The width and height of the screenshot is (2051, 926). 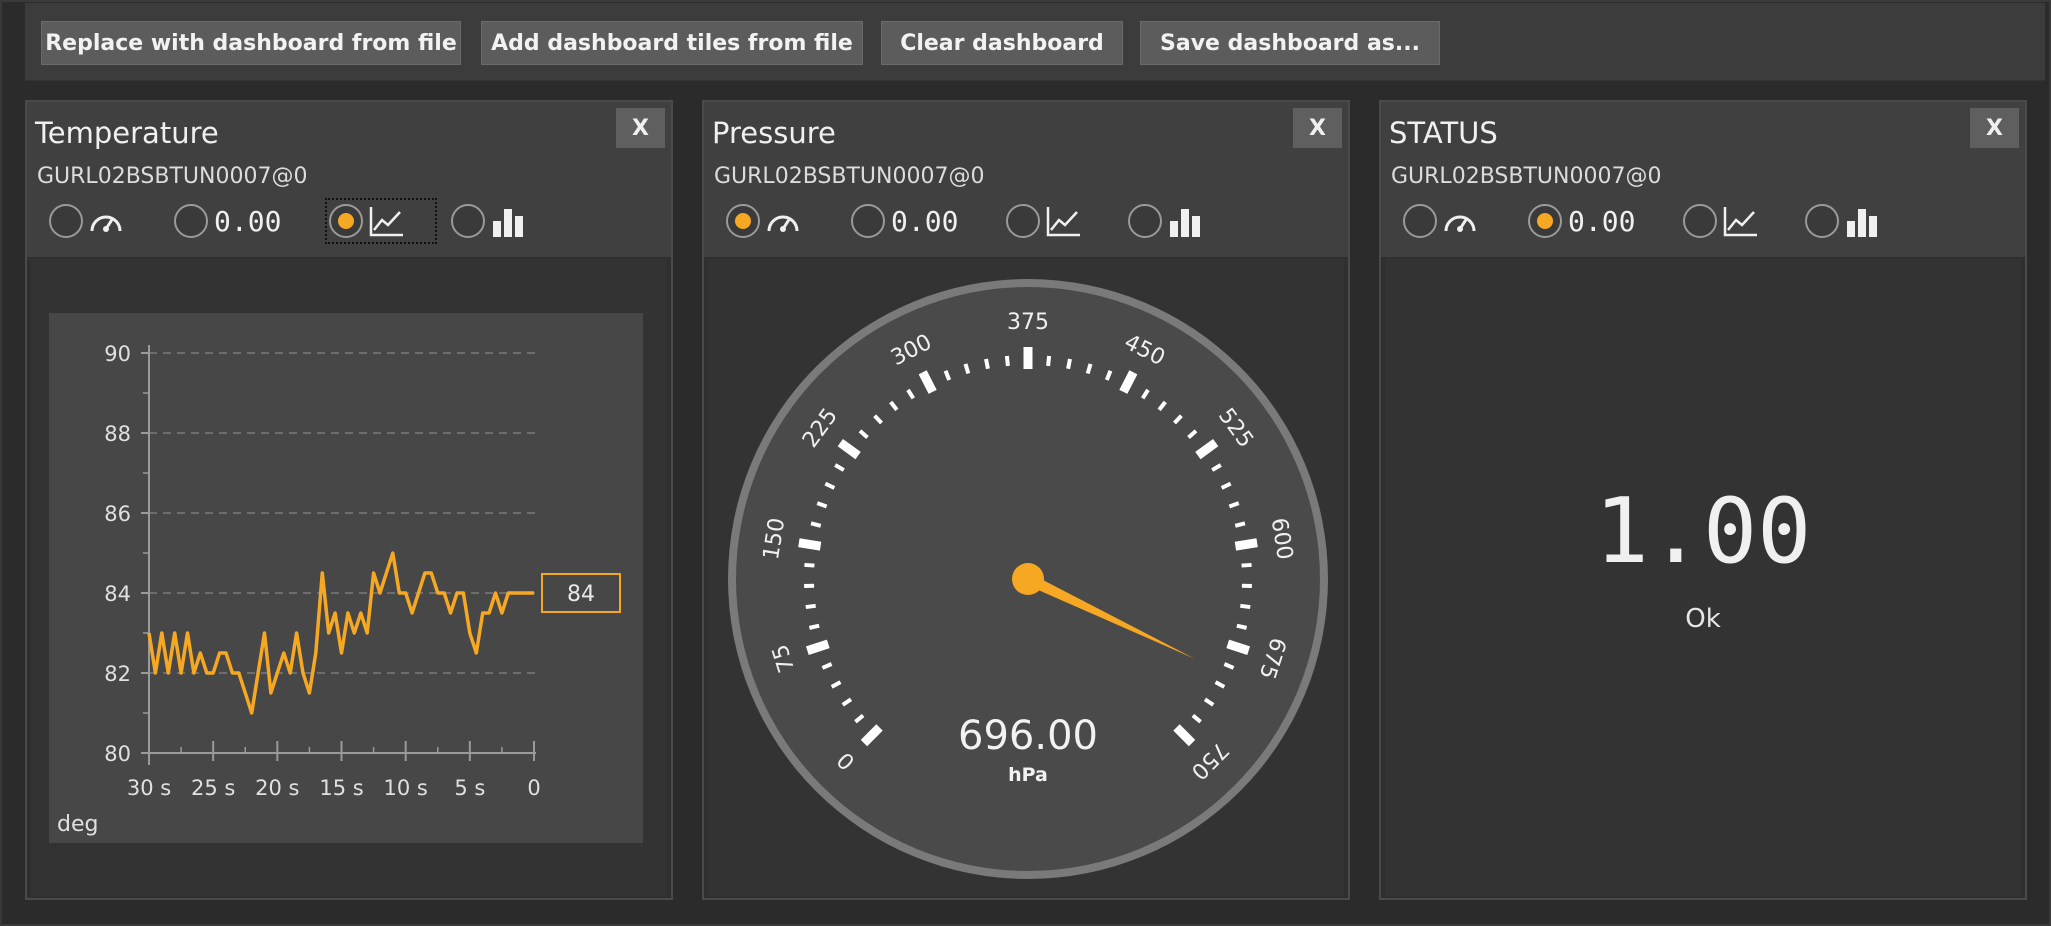 What do you see at coordinates (469, 788) in the screenshot?
I see `x-tick-label: 5 s` at bounding box center [469, 788].